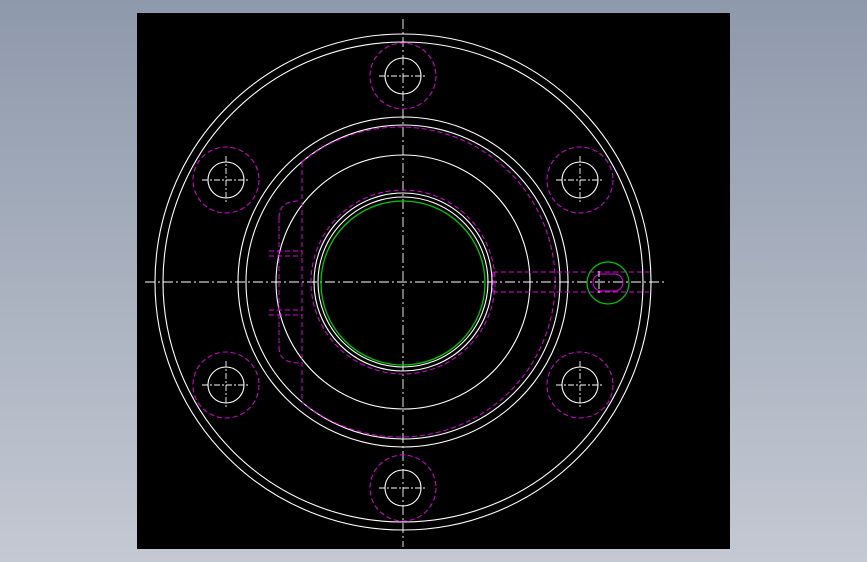 The width and height of the screenshot is (867, 562). Describe the element at coordinates (580, 385) in the screenshot. I see `bolt-hole-lower-right` at that location.